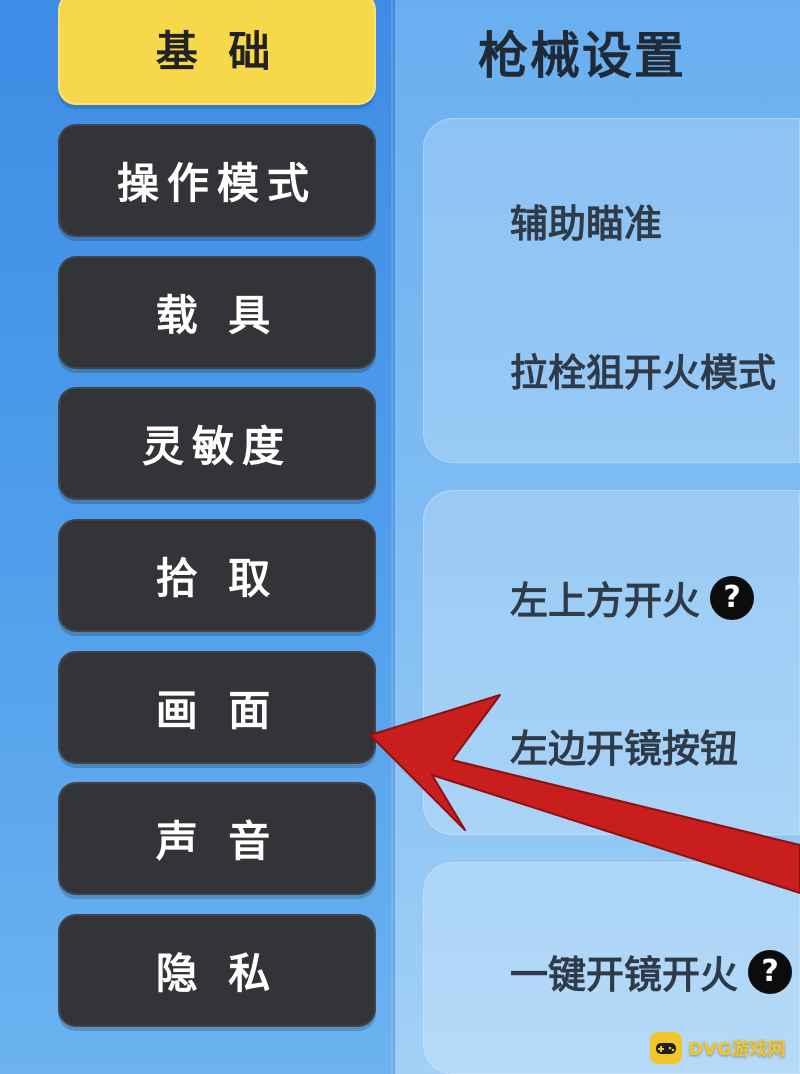 This screenshot has width=800, height=1074. Describe the element at coordinates (666, 1048) in the screenshot. I see `gamepad-icon` at that location.